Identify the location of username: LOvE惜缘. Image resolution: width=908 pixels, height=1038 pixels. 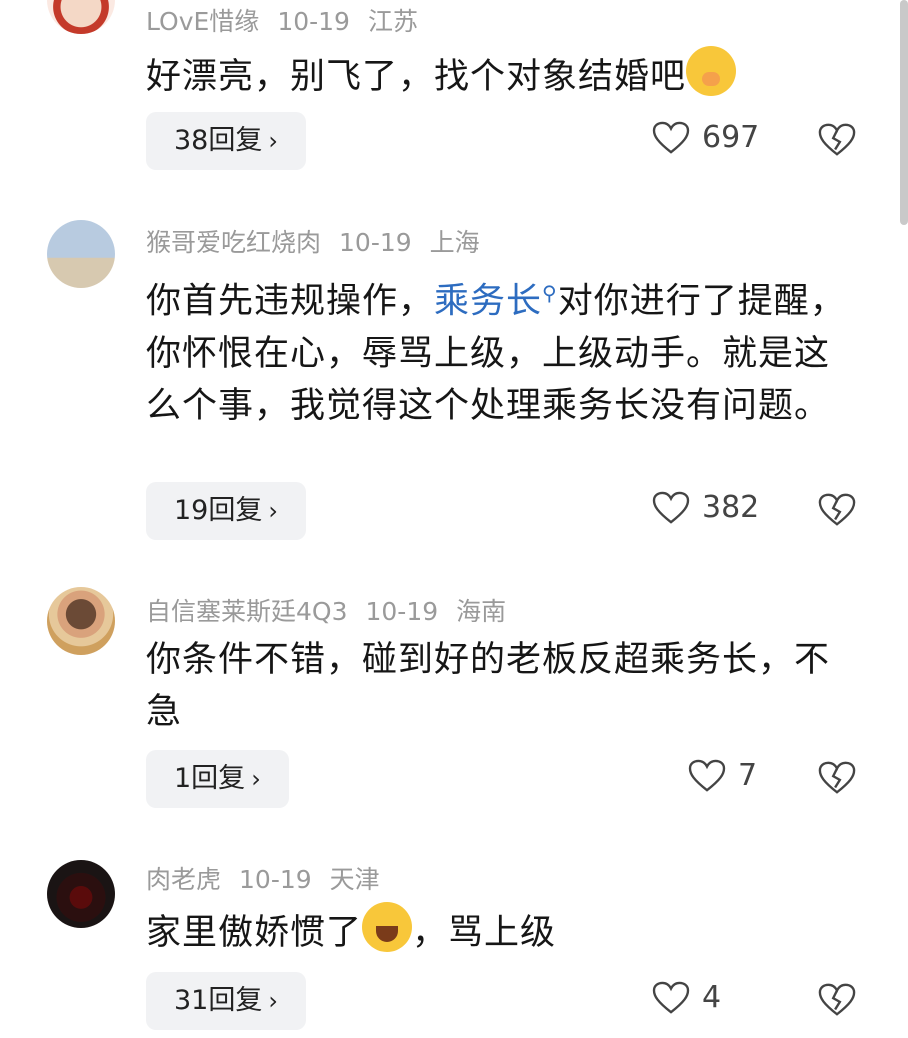
(202, 21).